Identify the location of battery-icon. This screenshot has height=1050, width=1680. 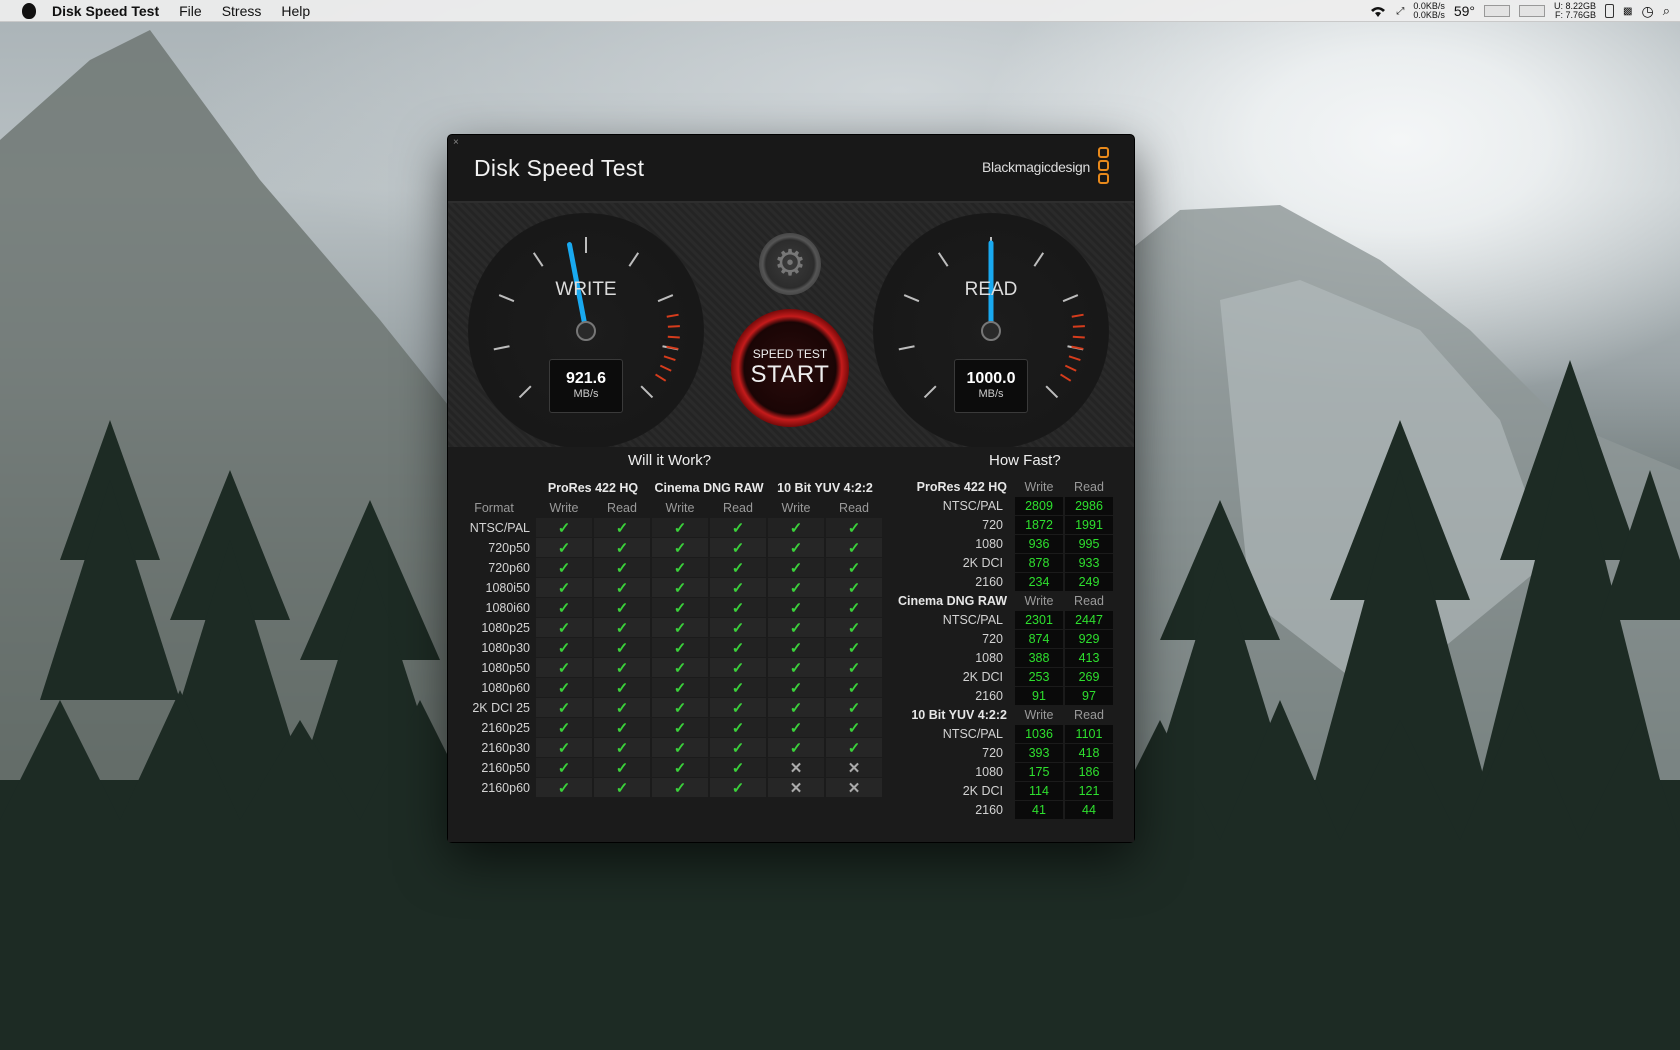
(1610, 11).